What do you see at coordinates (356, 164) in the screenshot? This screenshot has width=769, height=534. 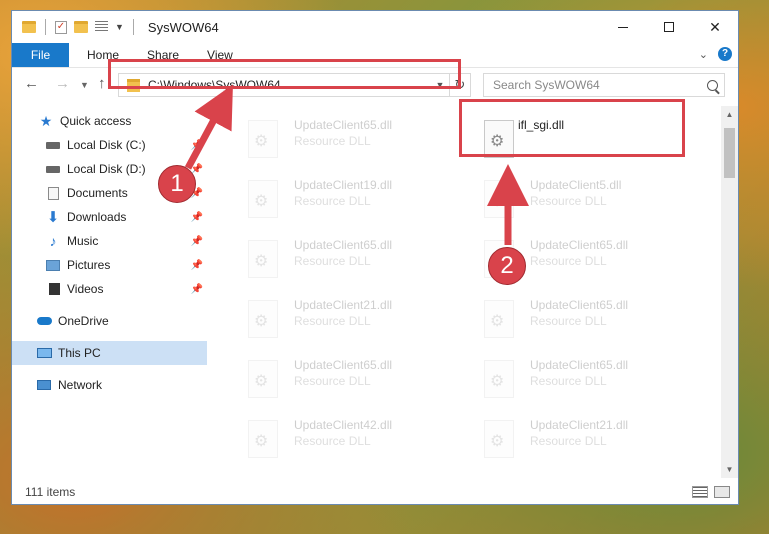 I see `annotation-arrows` at bounding box center [356, 164].